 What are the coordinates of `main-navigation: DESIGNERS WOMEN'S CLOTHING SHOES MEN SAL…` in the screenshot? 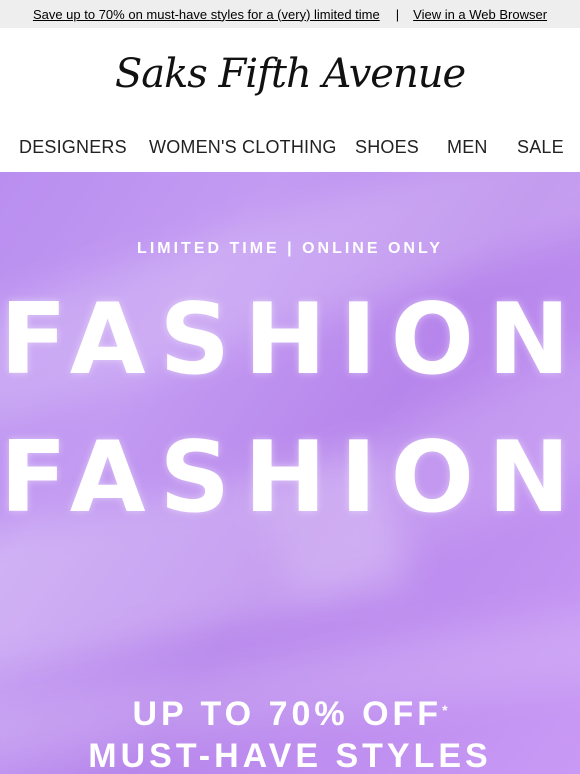 It's located at (290, 148).